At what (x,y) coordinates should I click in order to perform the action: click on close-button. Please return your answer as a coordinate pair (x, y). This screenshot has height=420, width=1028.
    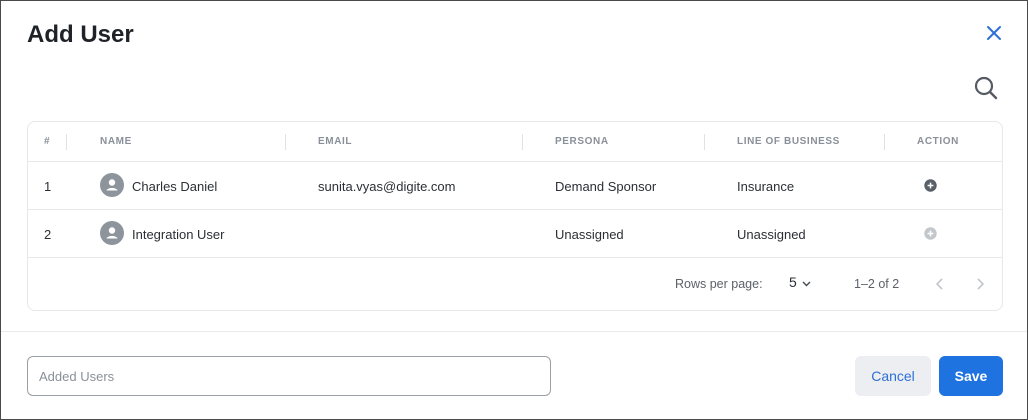
    Looking at the image, I should click on (994, 33).